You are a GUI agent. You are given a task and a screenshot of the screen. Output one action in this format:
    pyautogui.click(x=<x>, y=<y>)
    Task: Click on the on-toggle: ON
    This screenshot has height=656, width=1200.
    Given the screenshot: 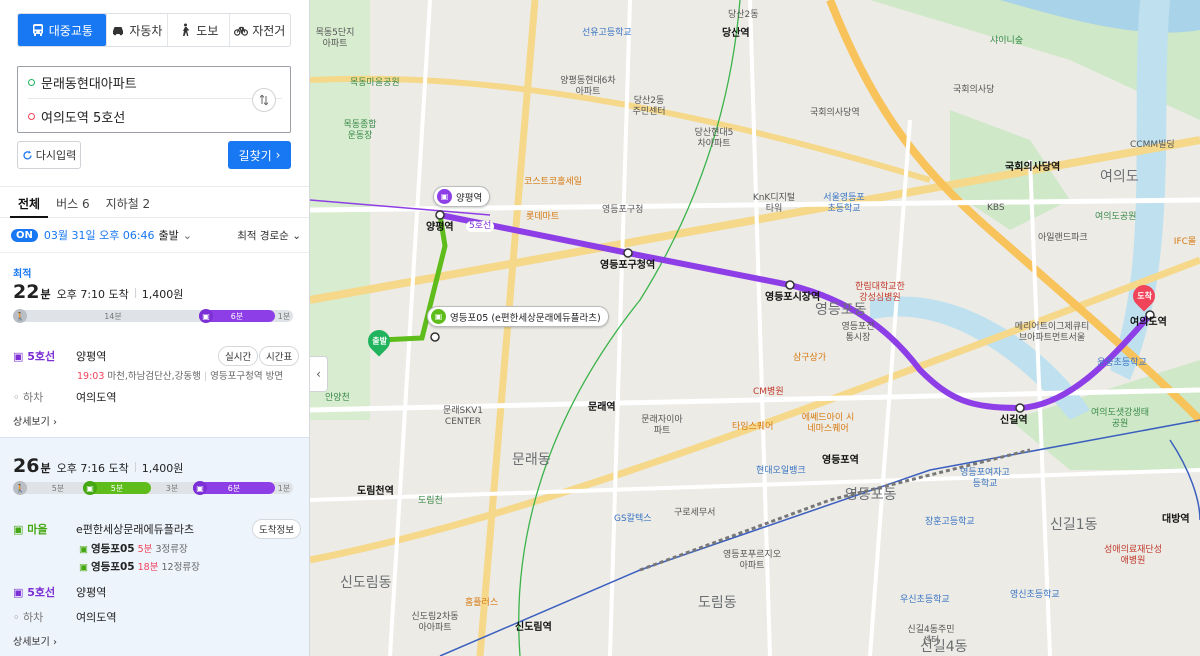 What is the action you would take?
    pyautogui.click(x=24, y=235)
    